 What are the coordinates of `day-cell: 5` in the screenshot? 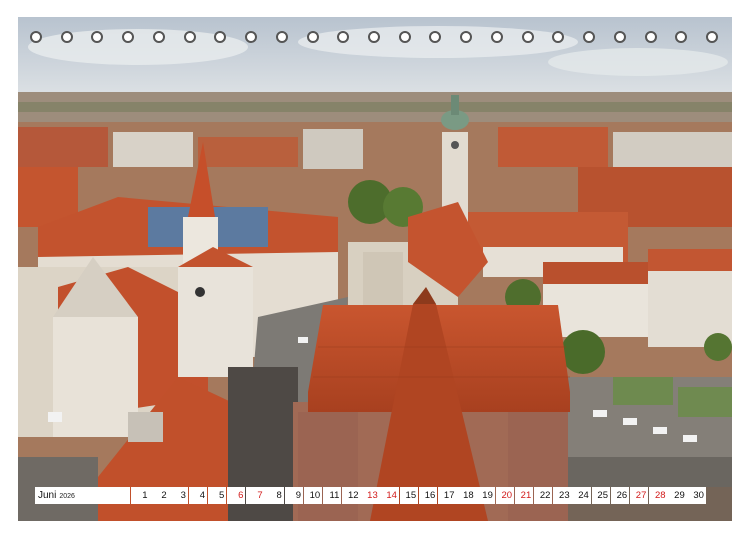 It's located at (217, 495).